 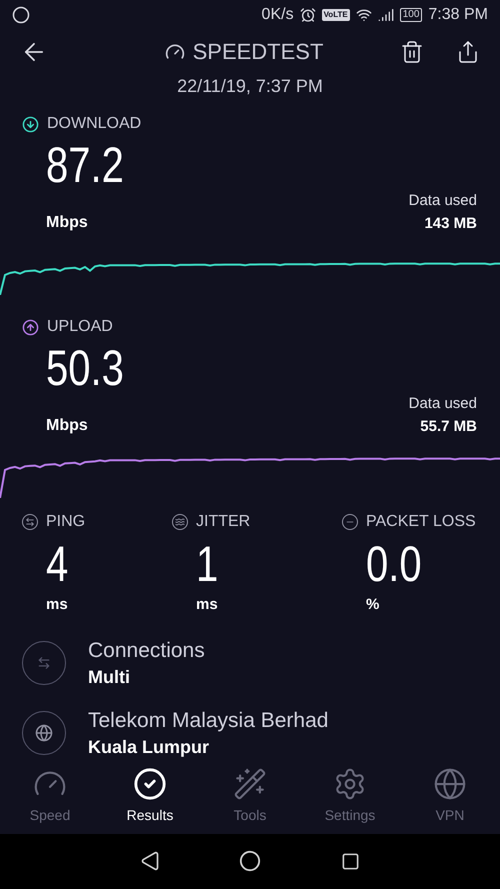 I want to click on test-date: 22/11/19, 7:37 PM, so click(x=250, y=86).